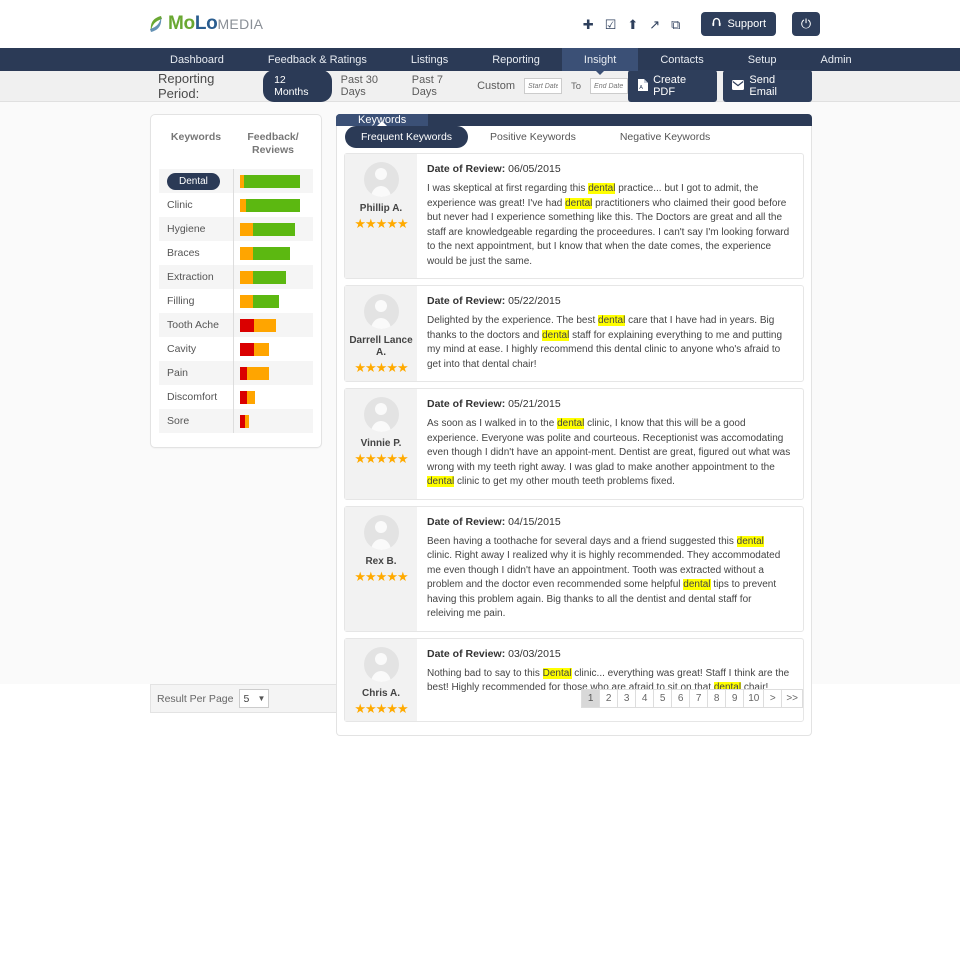  What do you see at coordinates (196, 373) in the screenshot?
I see `keyword-label-cell: Pain` at bounding box center [196, 373].